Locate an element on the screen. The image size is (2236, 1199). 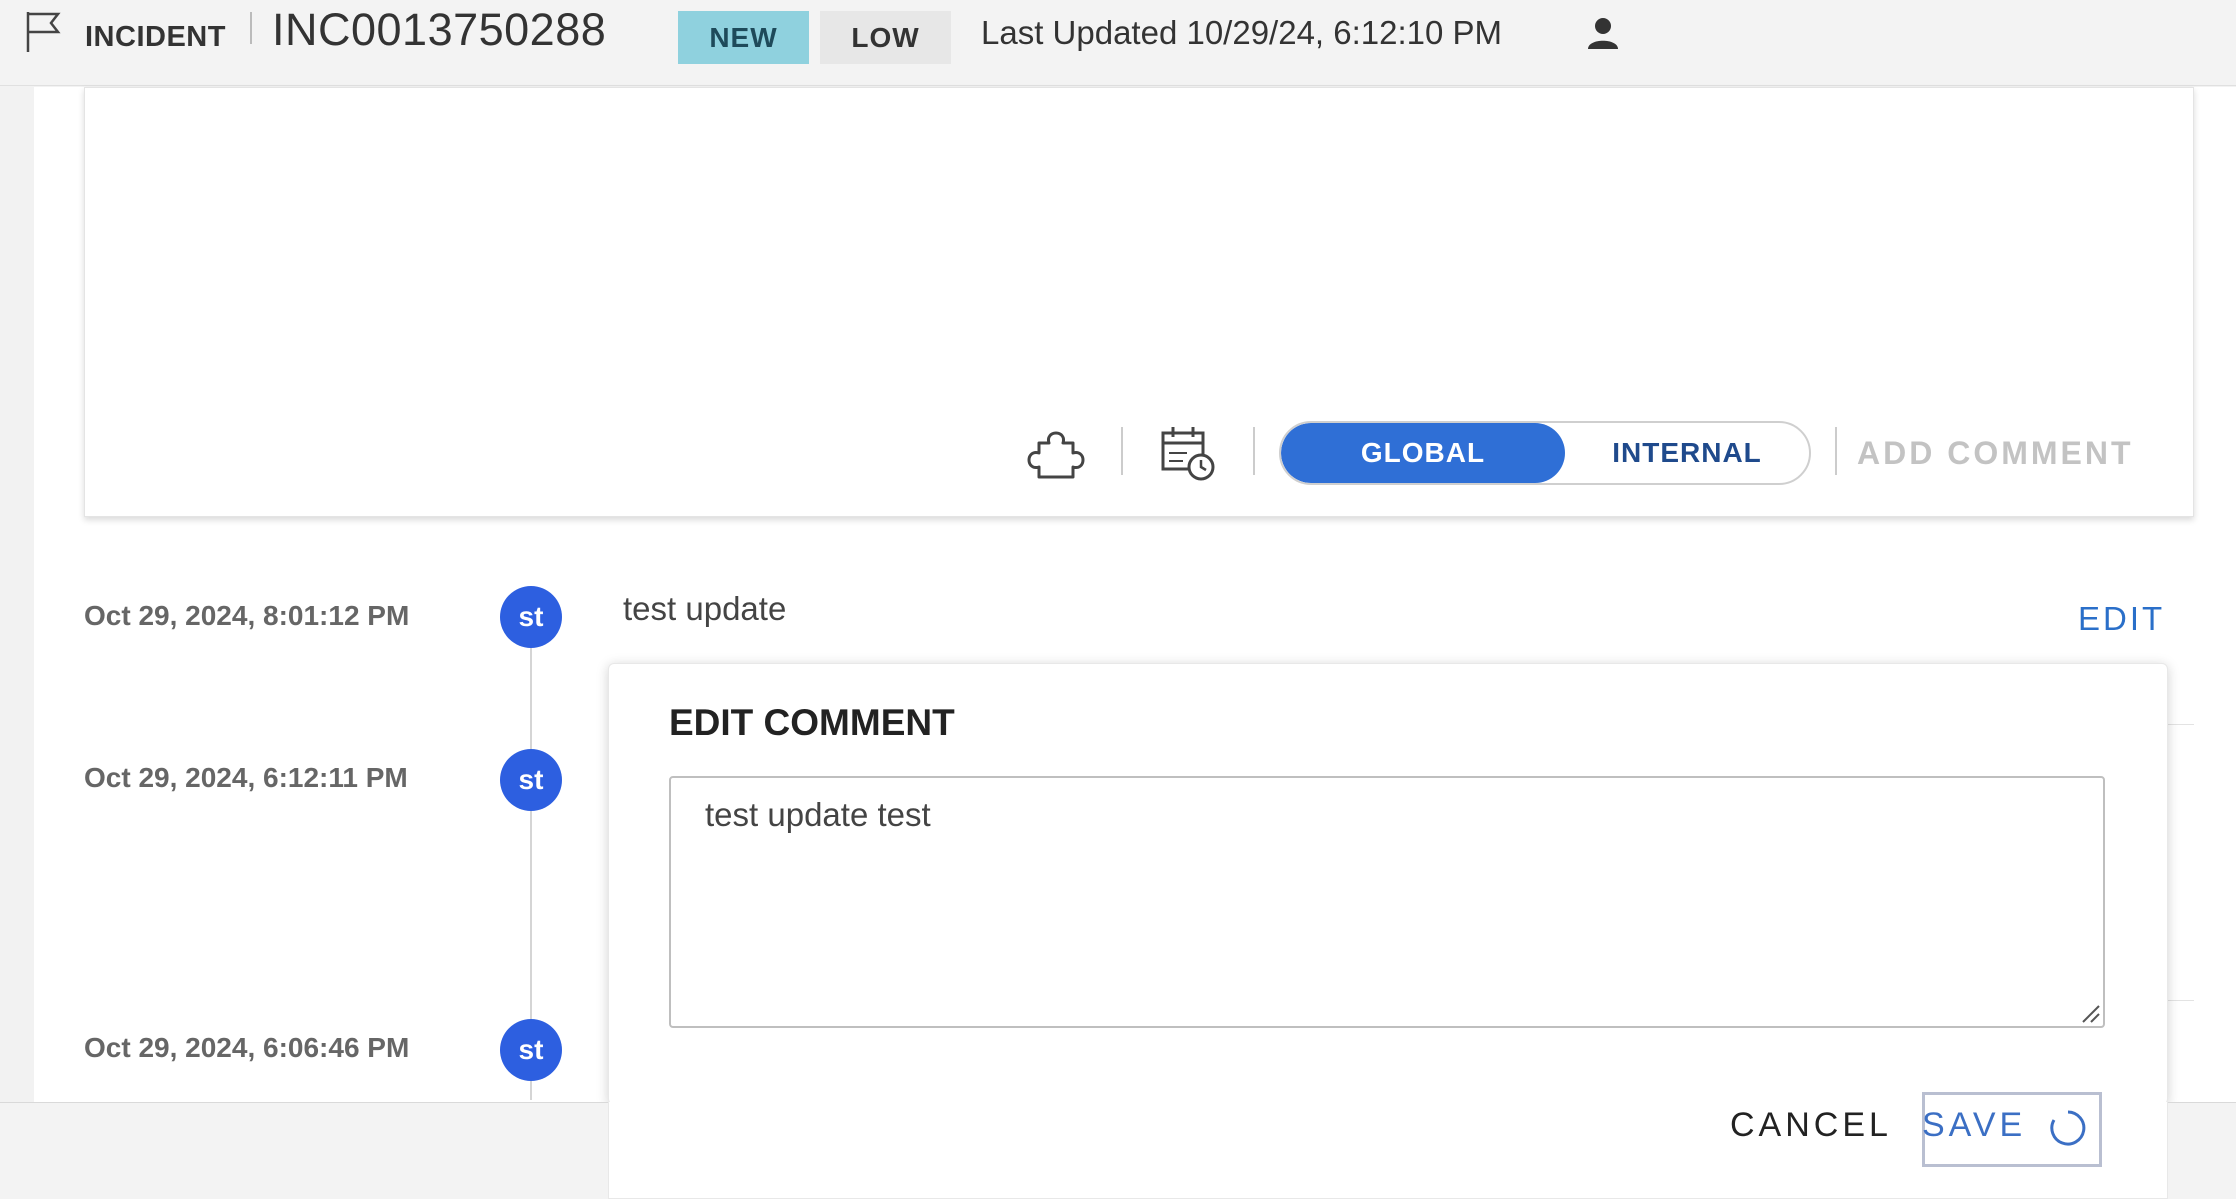
record-type-label: INCIDENT is located at coordinates (155, 37).